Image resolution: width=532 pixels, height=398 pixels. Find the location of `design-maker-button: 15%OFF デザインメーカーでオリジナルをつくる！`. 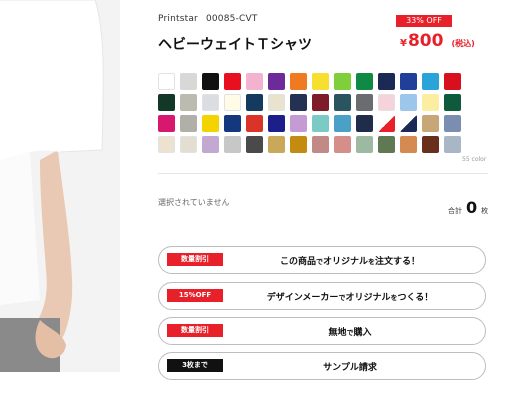

design-maker-button: 15%OFF デザインメーカーでオリジナルをつくる！ is located at coordinates (322, 296).